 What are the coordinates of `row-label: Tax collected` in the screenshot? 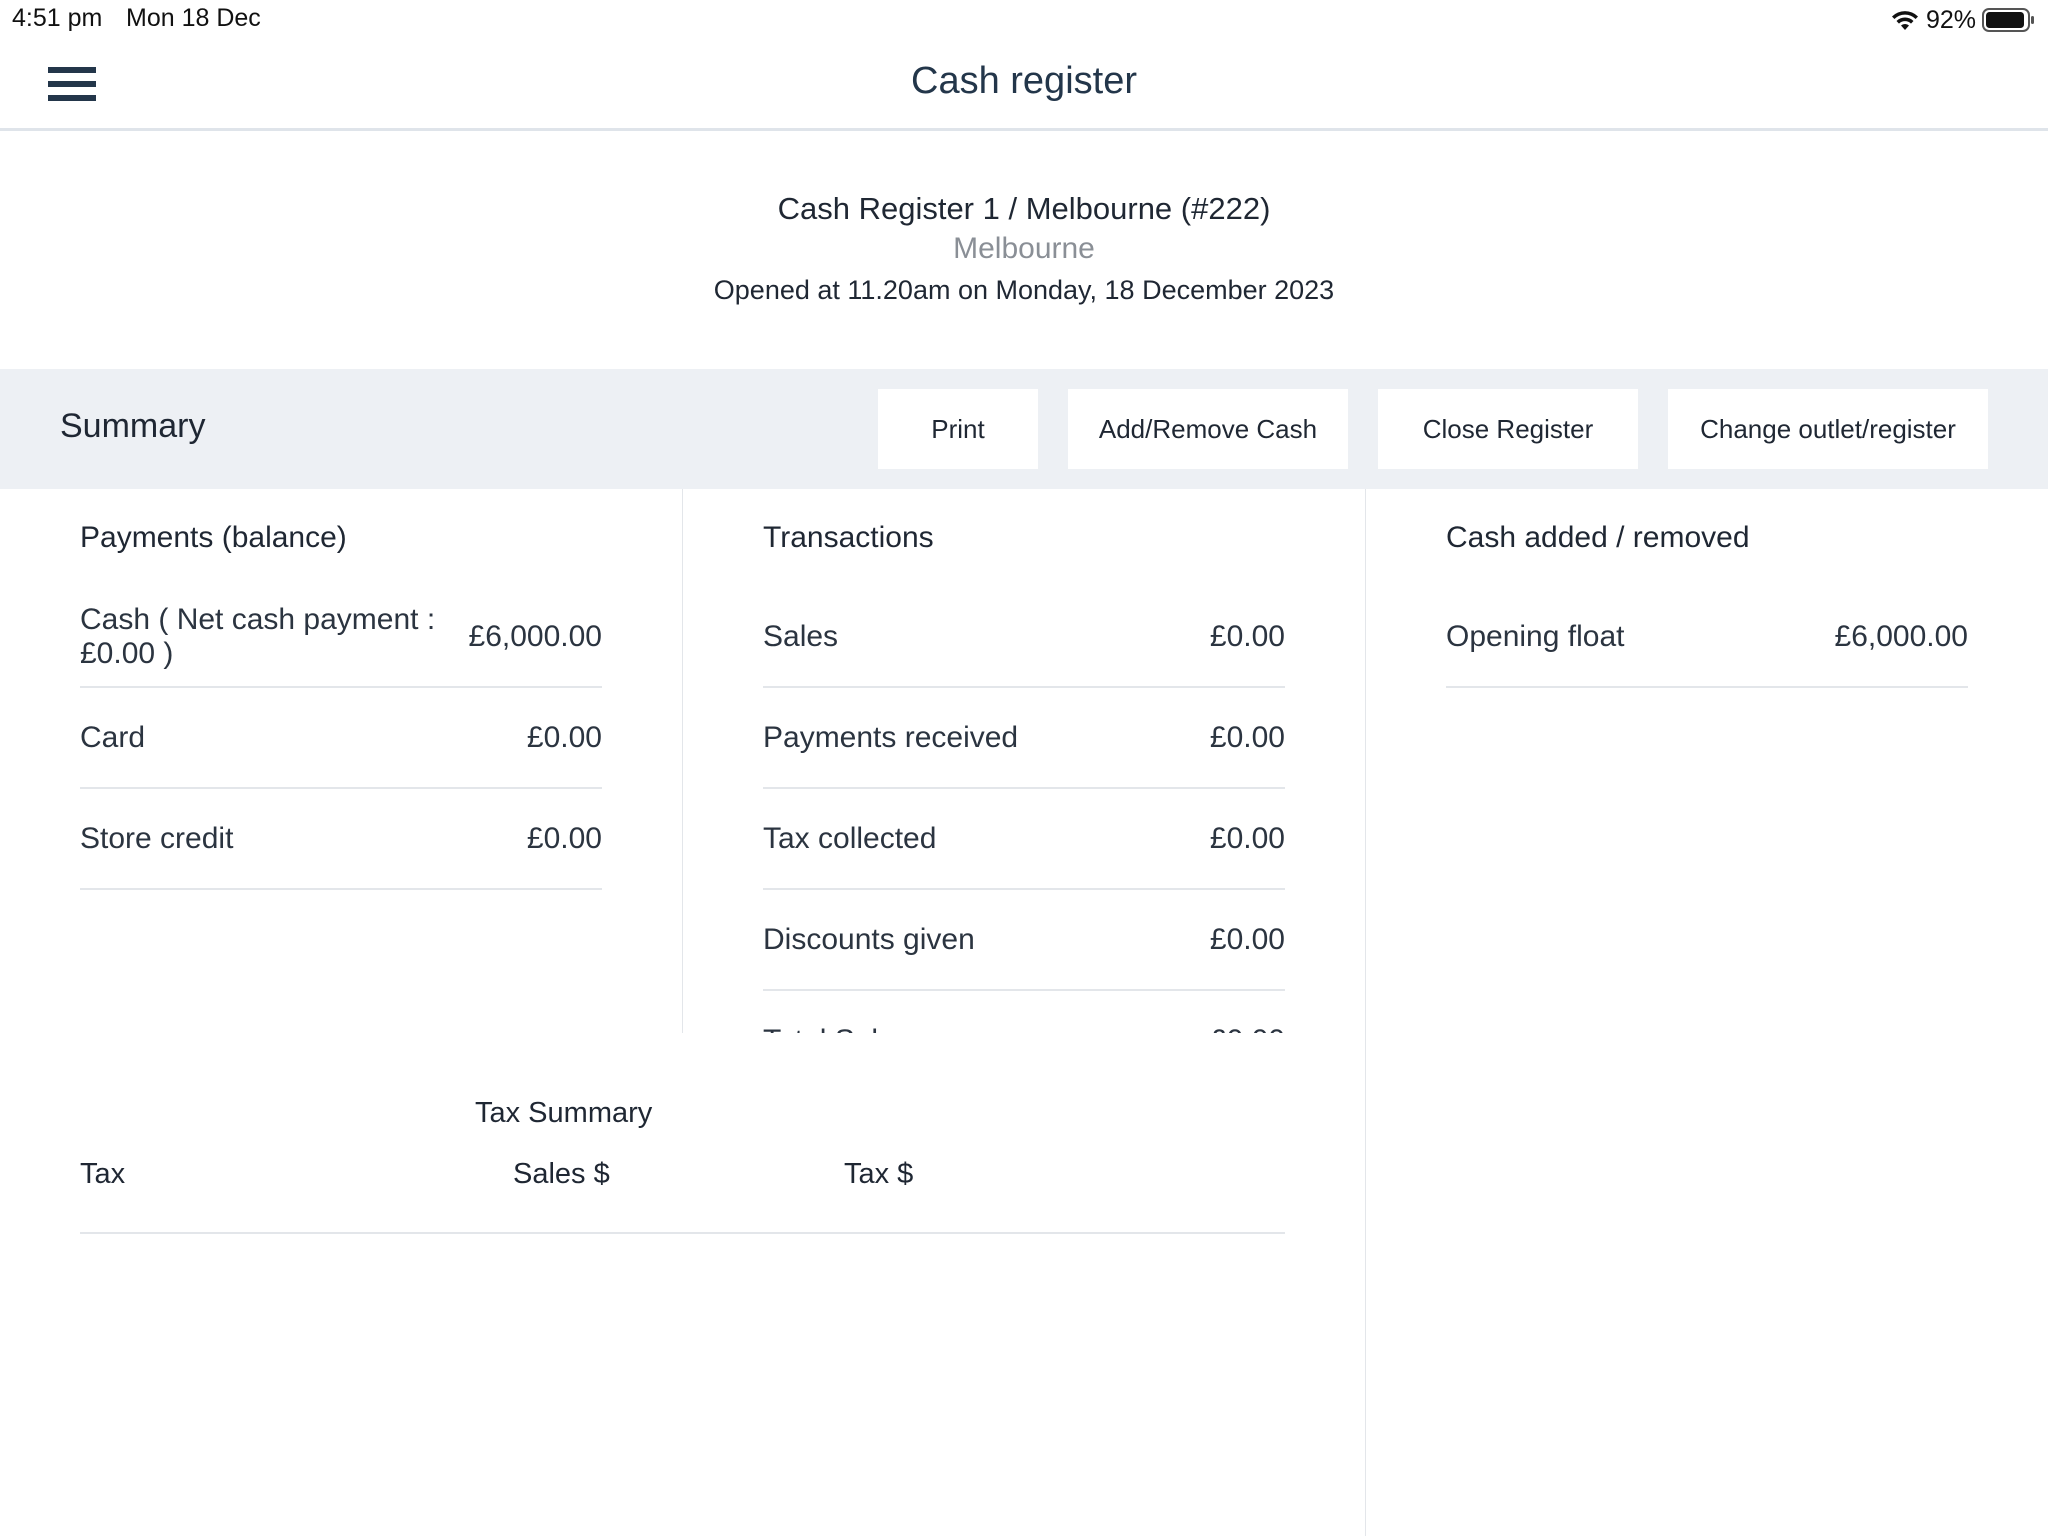 It's located at (850, 838).